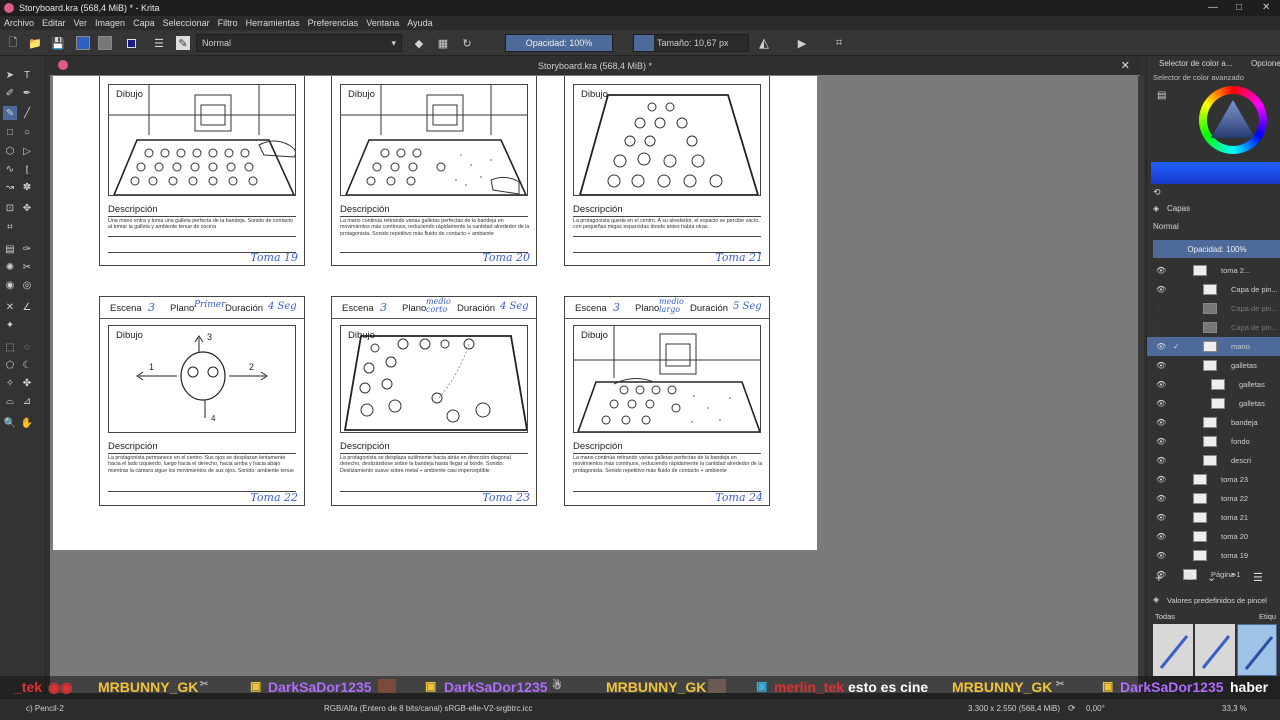 Image resolution: width=1280 pixels, height=720 pixels. I want to click on fill-tool-icon: ◉, so click(10, 285).